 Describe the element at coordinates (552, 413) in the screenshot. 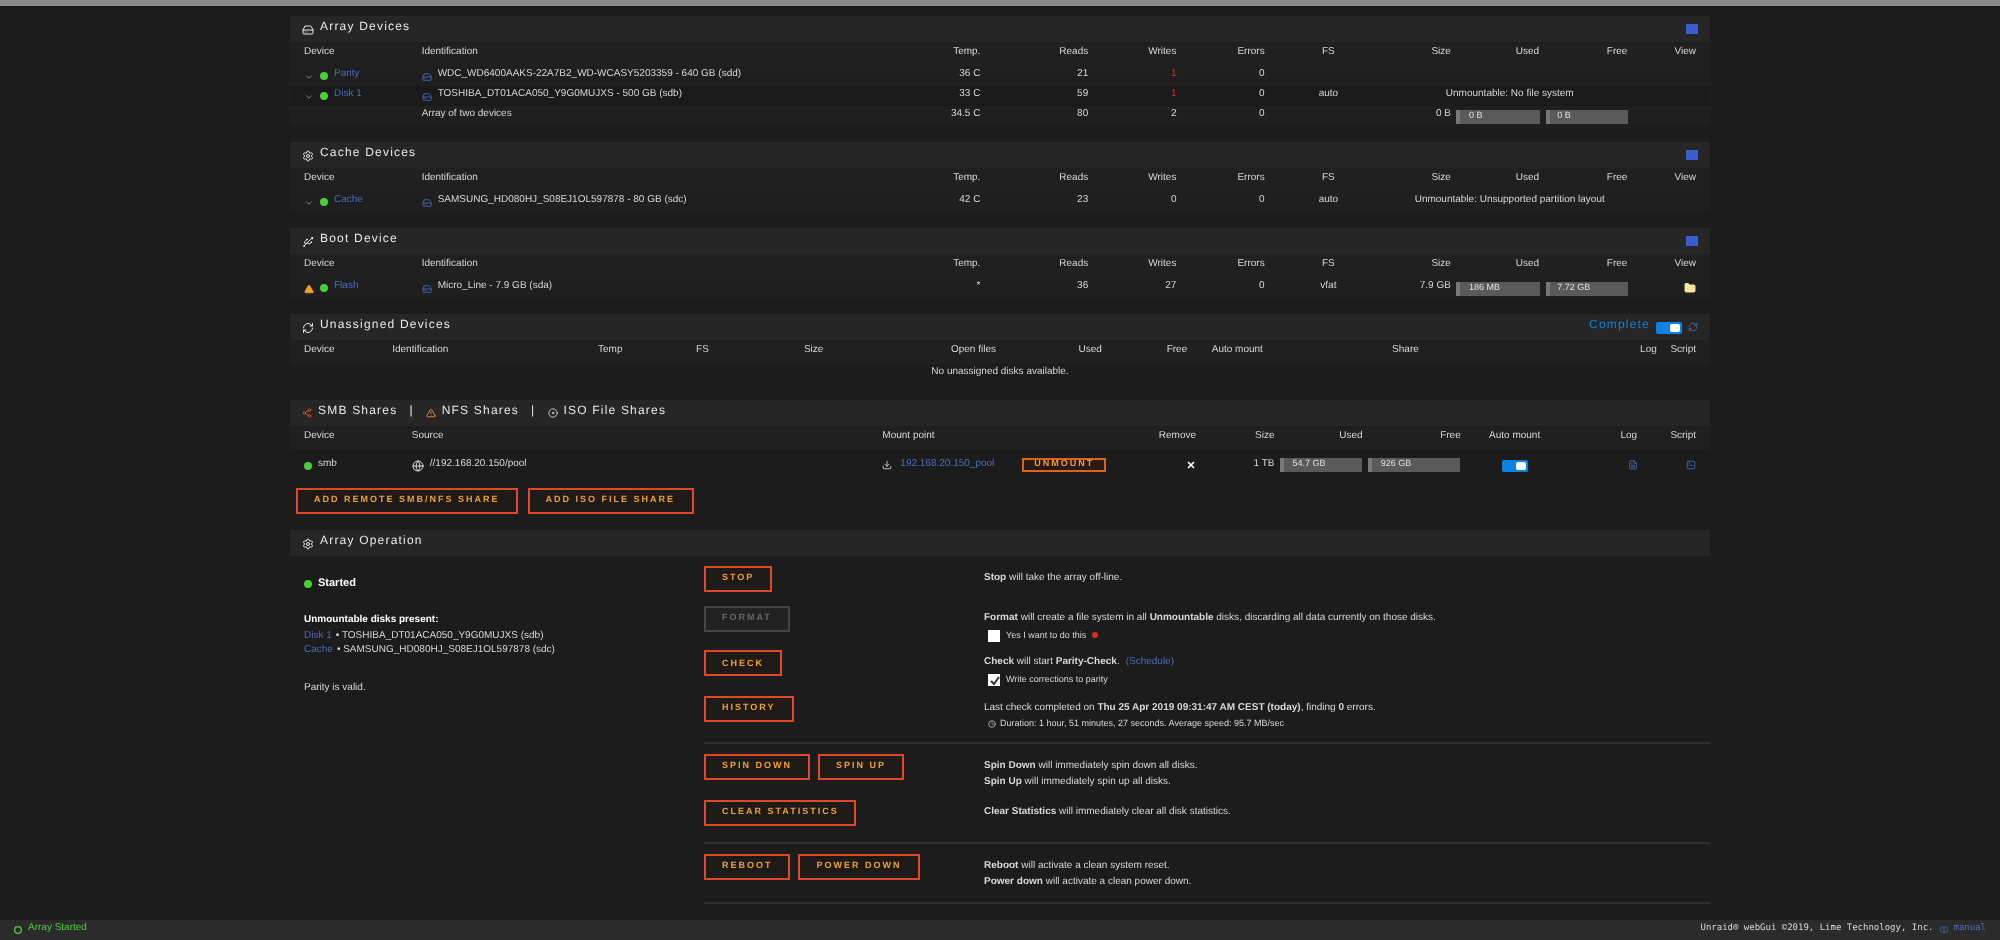

I see `disc-icon` at that location.